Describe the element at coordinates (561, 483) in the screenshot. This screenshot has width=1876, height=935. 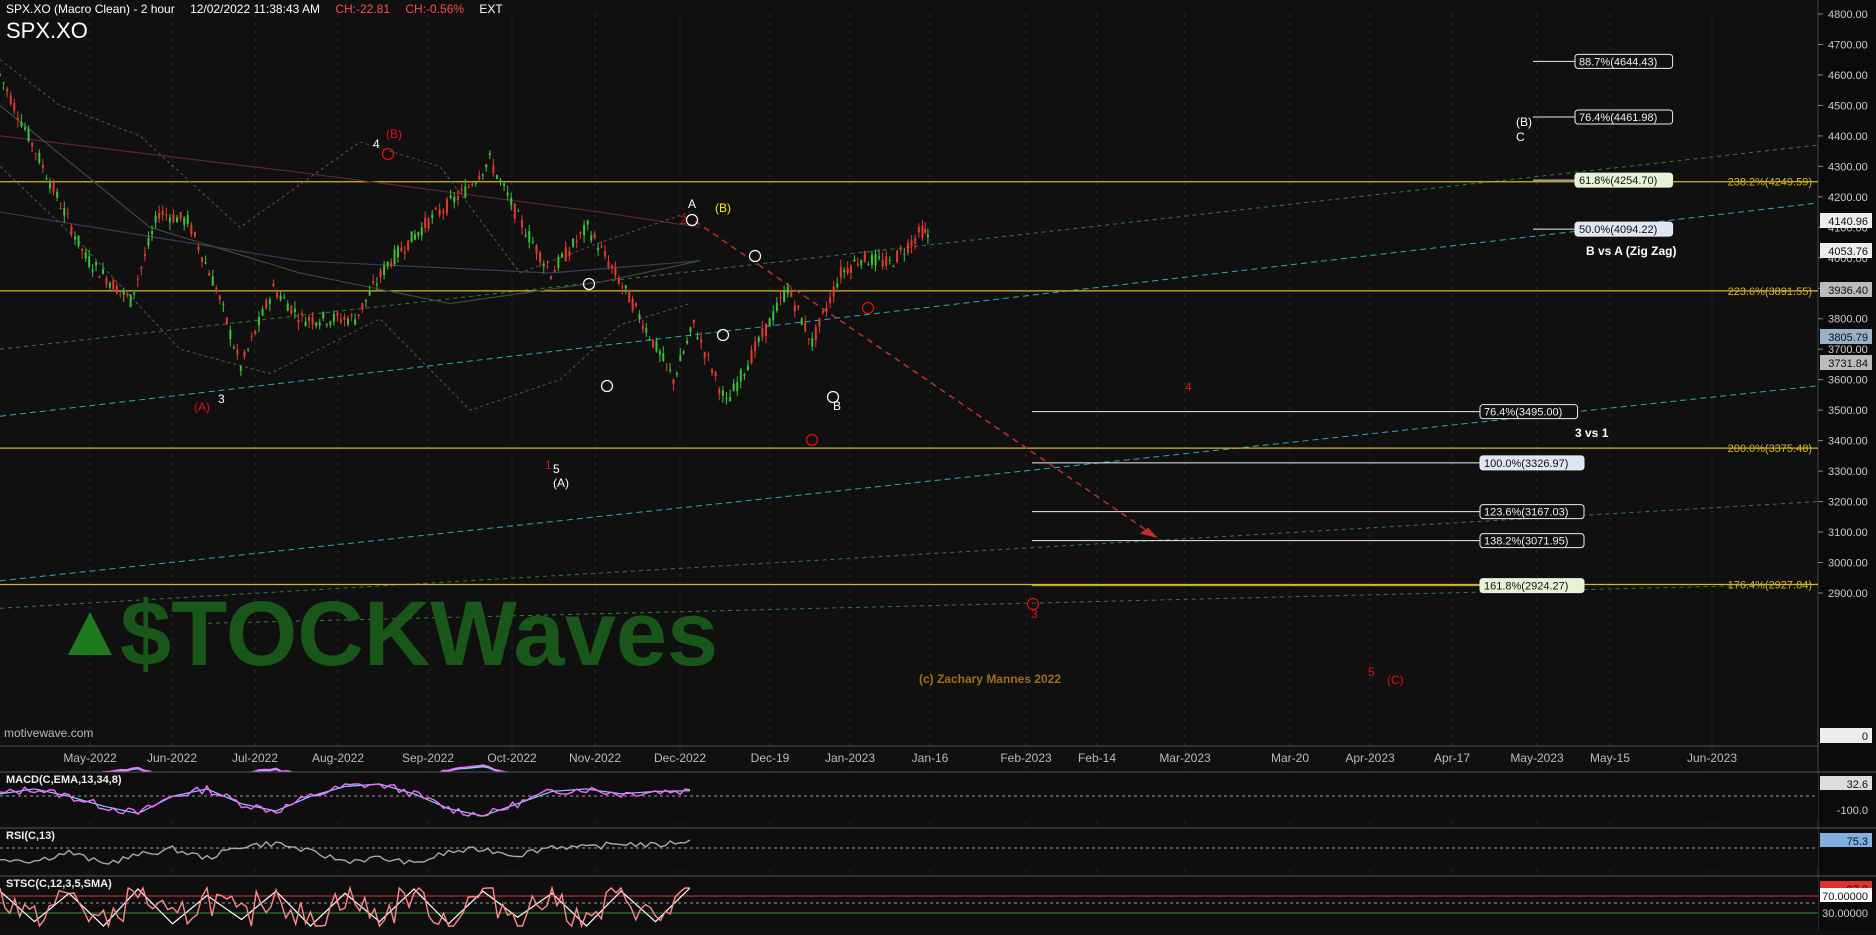
I see `wave-label: (A)` at that location.